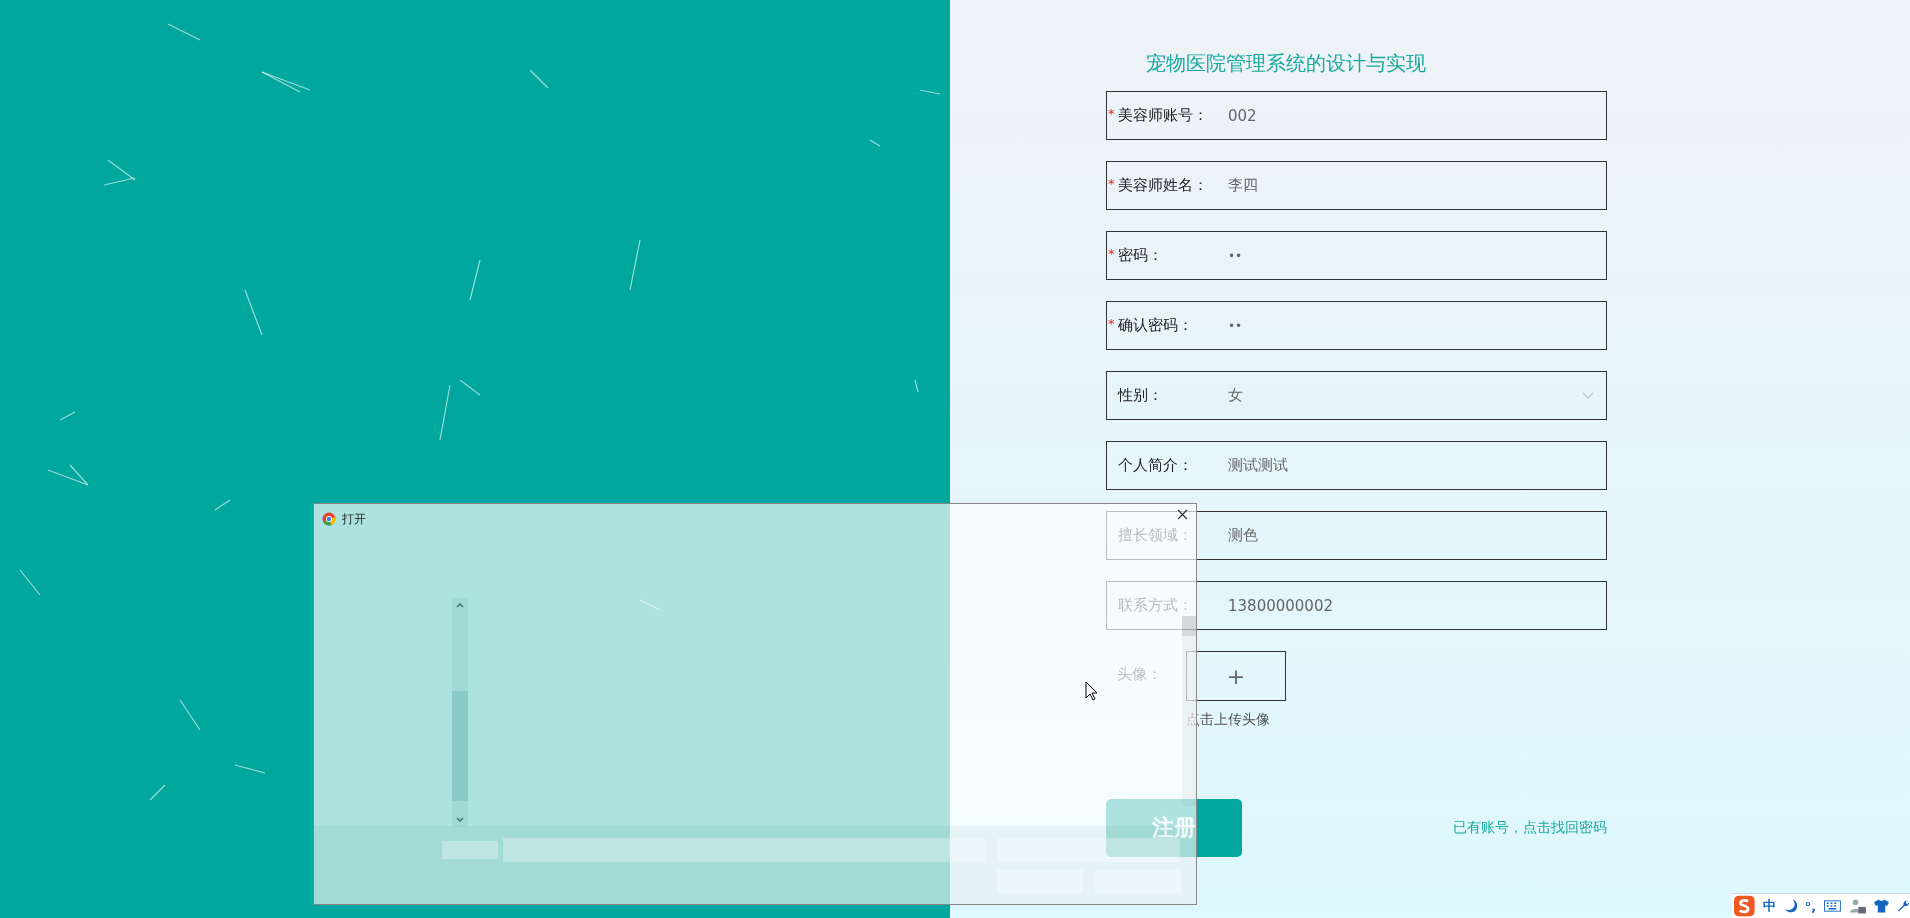 Image resolution: width=1910 pixels, height=918 pixels. What do you see at coordinates (1356, 395) in the screenshot?
I see `select-field: 性别： 女` at bounding box center [1356, 395].